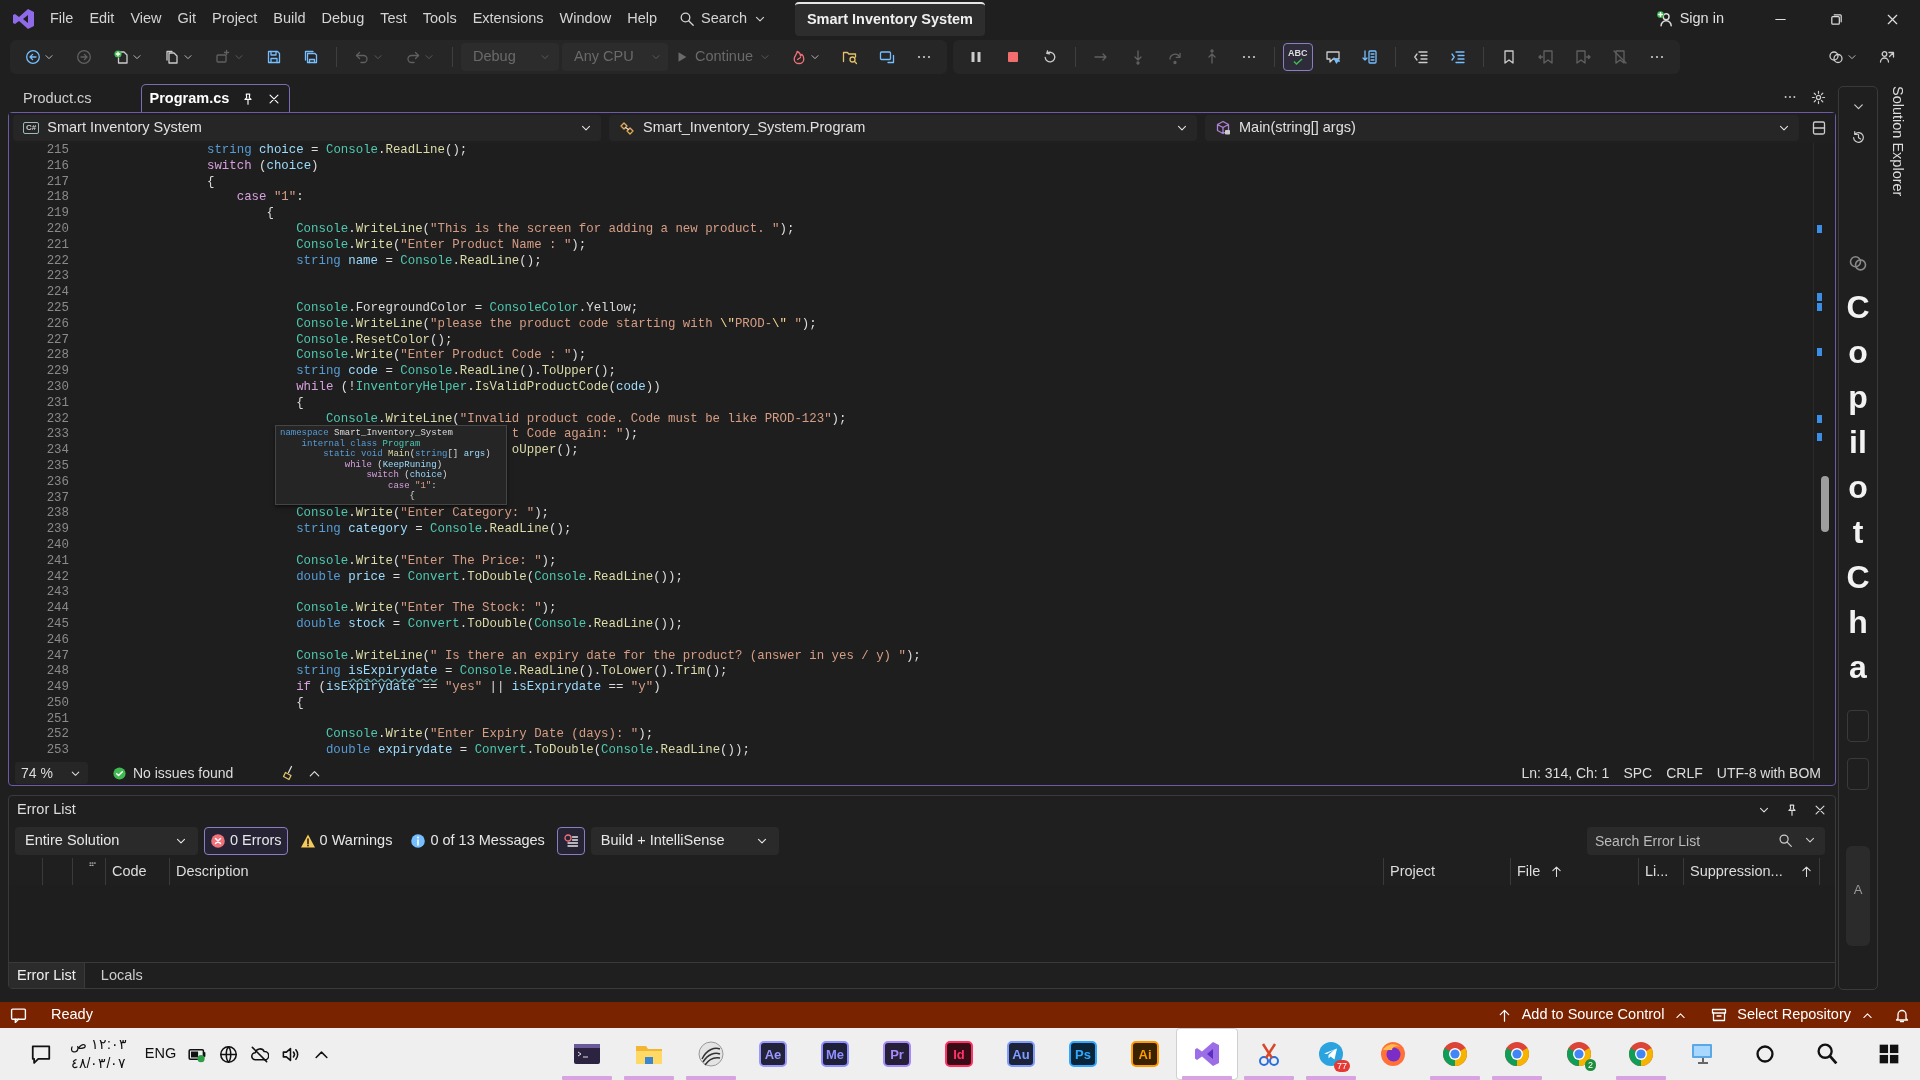 This screenshot has height=1080, width=1920. Describe the element at coordinates (477, 841) in the screenshot. I see `messages-filter: 0 of 13 Messages` at that location.